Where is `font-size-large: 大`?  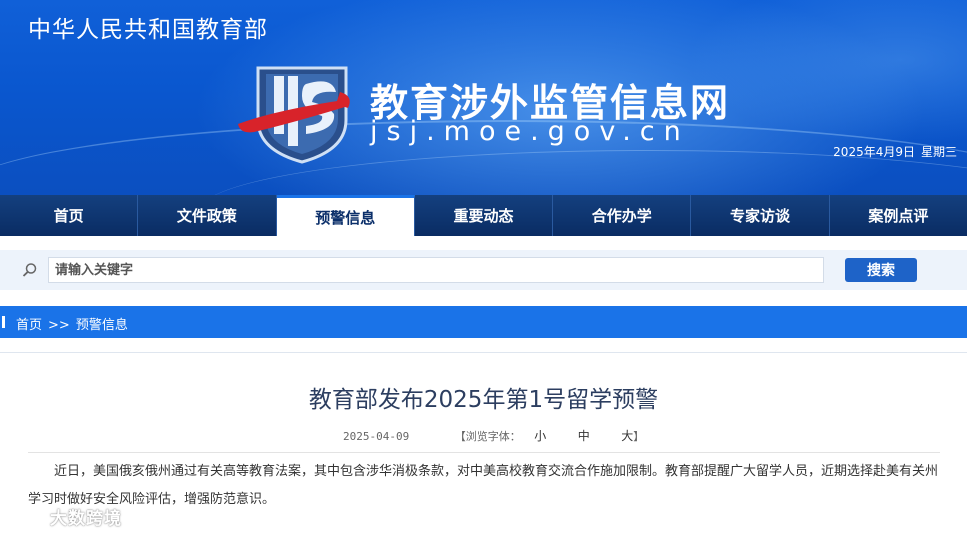 font-size-large: 大 is located at coordinates (627, 436).